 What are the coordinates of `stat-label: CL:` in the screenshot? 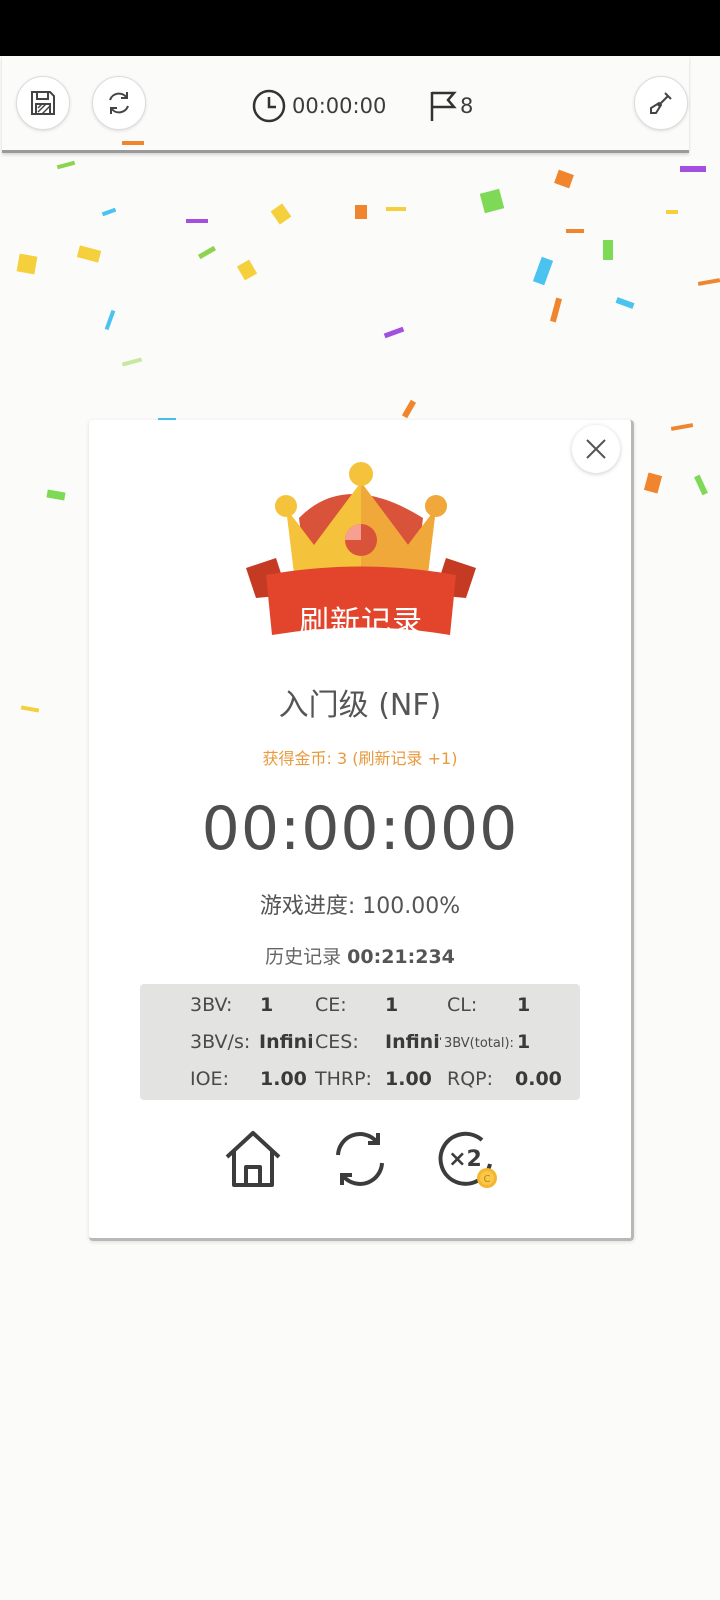 It's located at (462, 1005).